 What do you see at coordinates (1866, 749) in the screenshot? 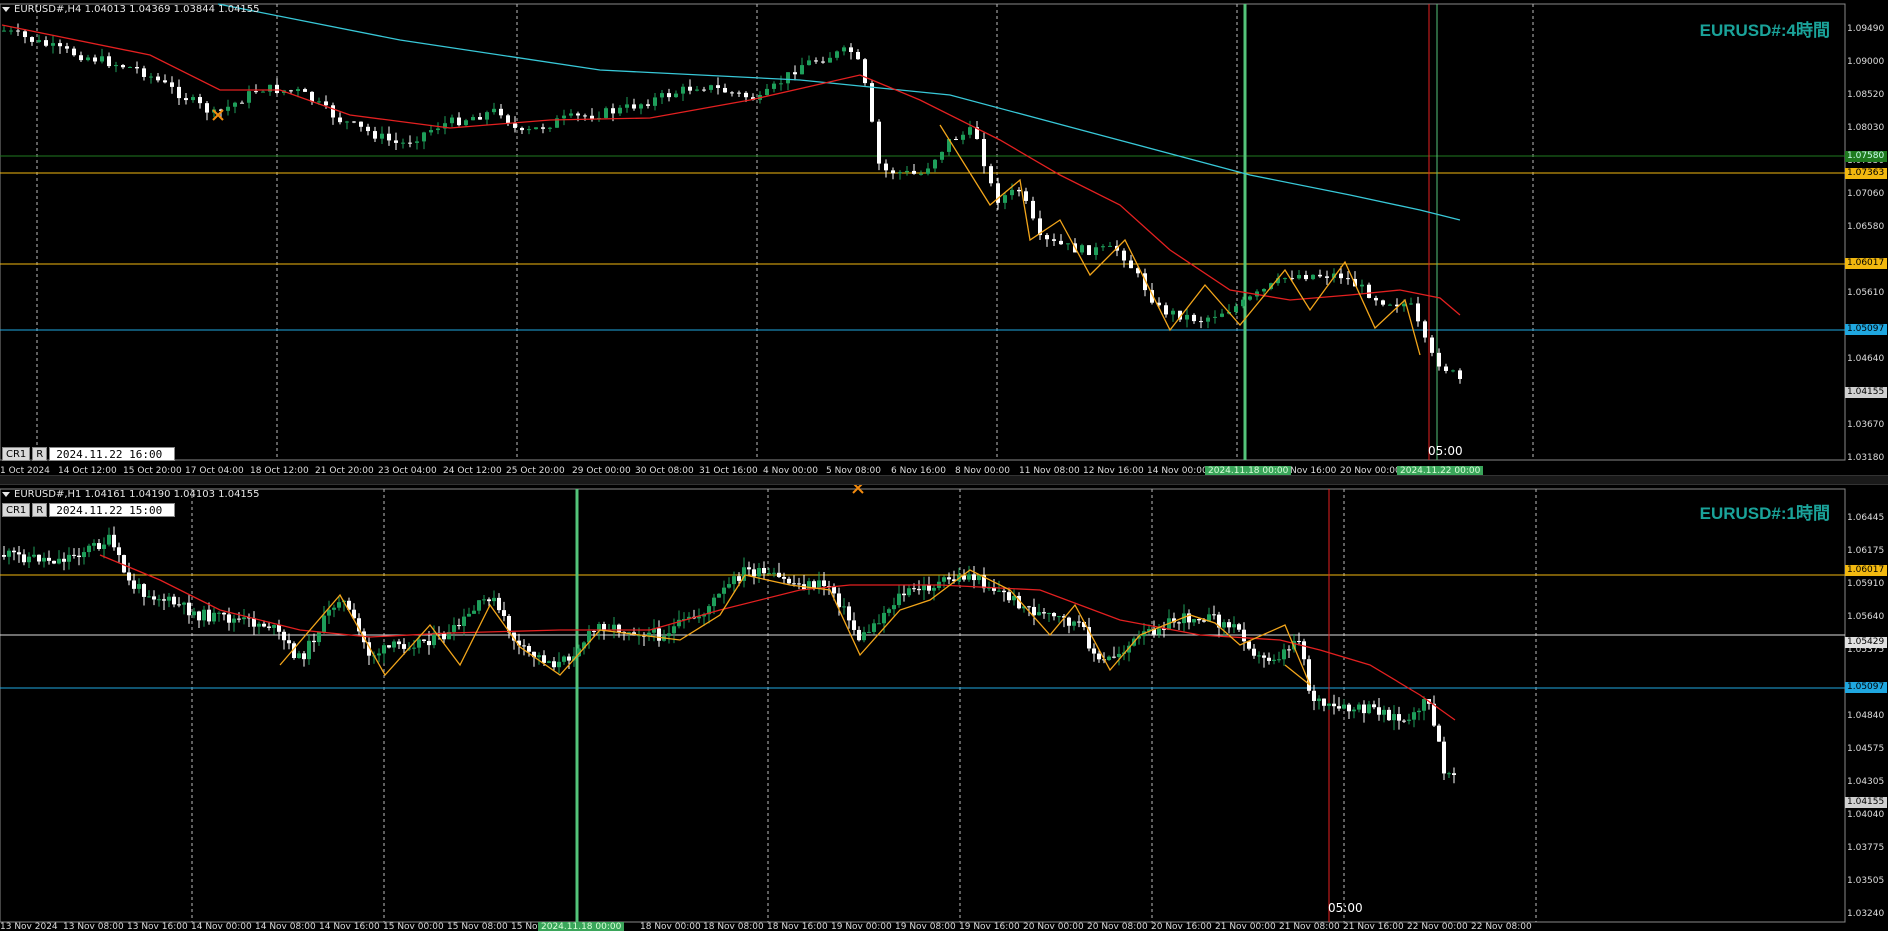
I see `y-tick: 1.04575` at bounding box center [1866, 749].